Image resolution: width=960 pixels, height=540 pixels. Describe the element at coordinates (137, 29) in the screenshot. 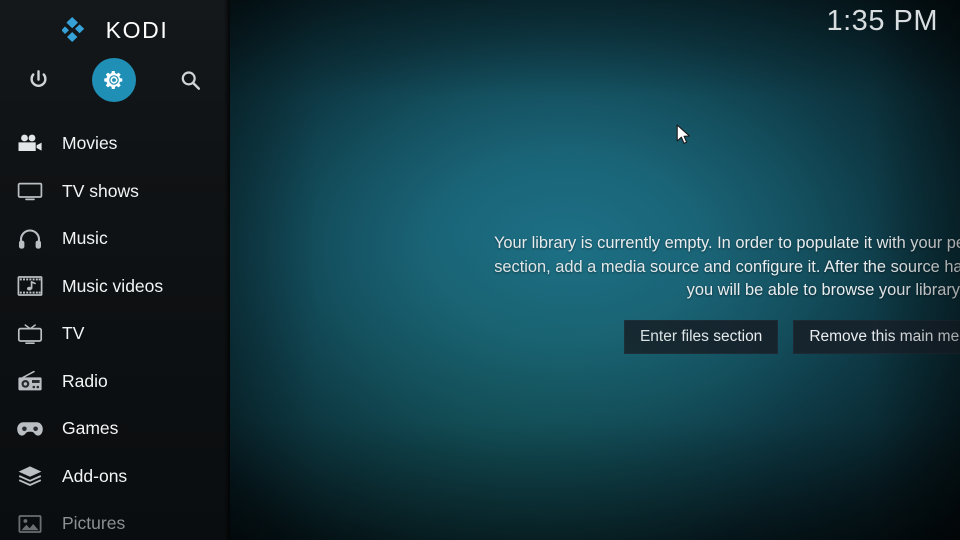

I see `app-name: KODI` at that location.